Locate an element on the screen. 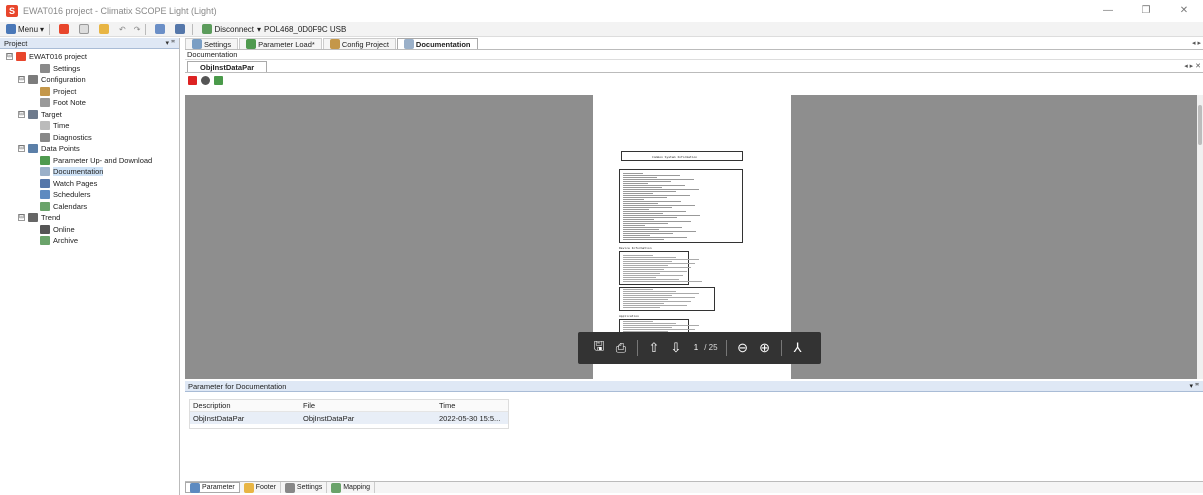 The height and width of the screenshot is (495, 1203). tree-item-parameter-up-and-download: Parameter Up- and Download is located at coordinates (89, 161).